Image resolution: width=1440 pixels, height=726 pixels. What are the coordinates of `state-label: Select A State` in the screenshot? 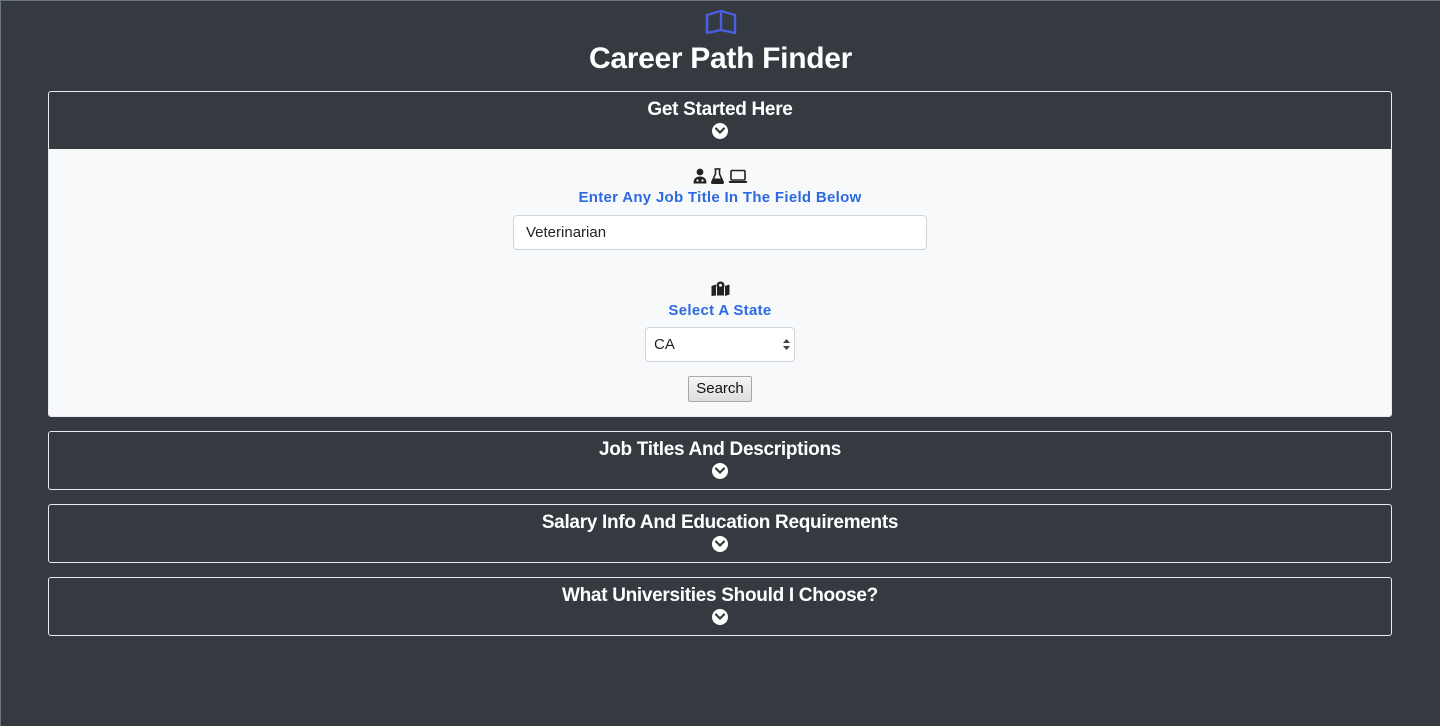 It's located at (720, 310).